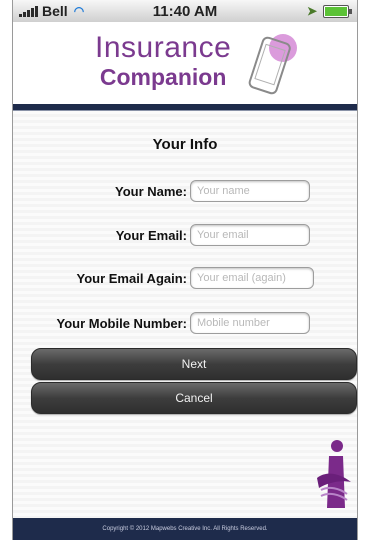 Image resolution: width=369 pixels, height=540 pixels. What do you see at coordinates (163, 47) in the screenshot?
I see `logo-line-1: Insurance` at bounding box center [163, 47].